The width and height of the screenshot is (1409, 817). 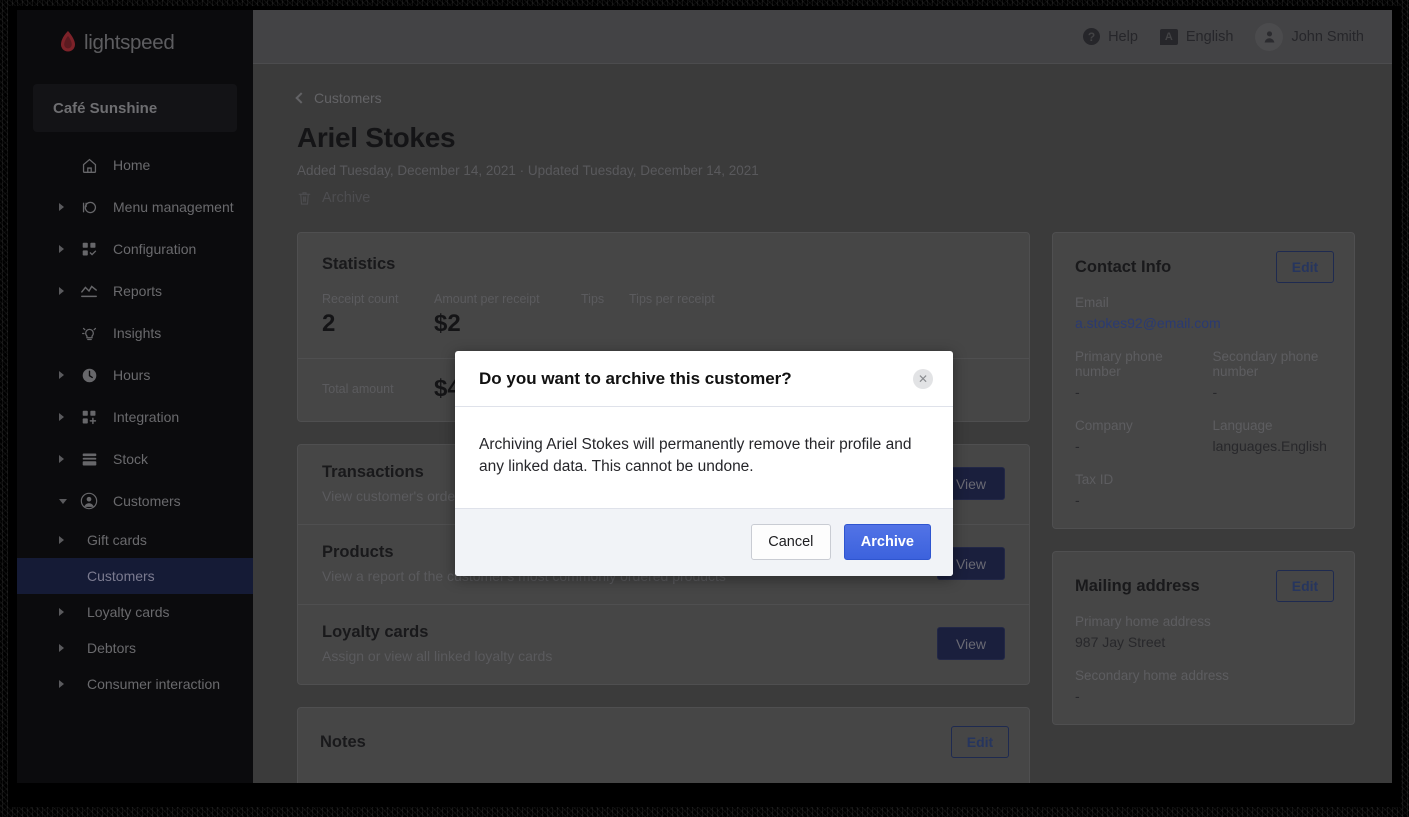 I want to click on sidebar-subitem-label: Loyalty cards, so click(x=128, y=612).